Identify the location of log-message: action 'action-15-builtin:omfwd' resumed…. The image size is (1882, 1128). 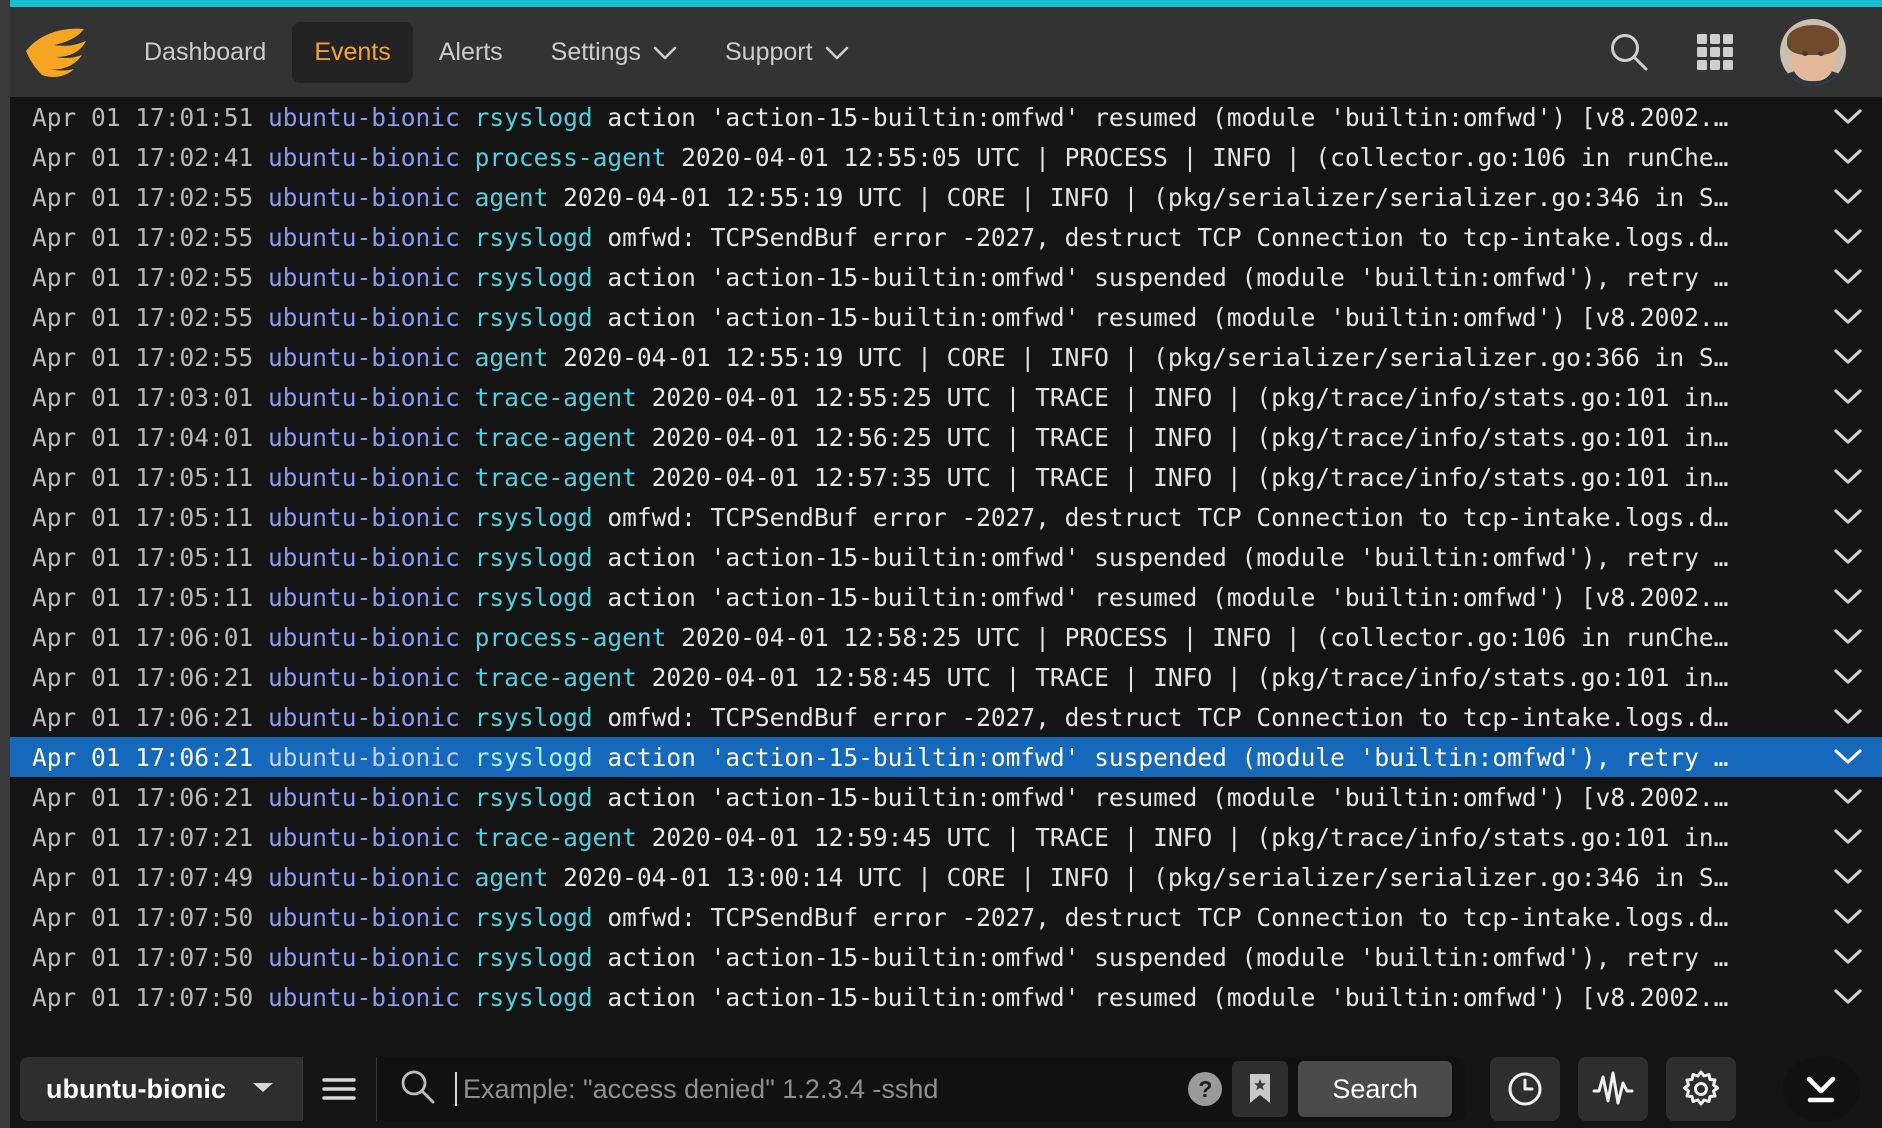
(1168, 797).